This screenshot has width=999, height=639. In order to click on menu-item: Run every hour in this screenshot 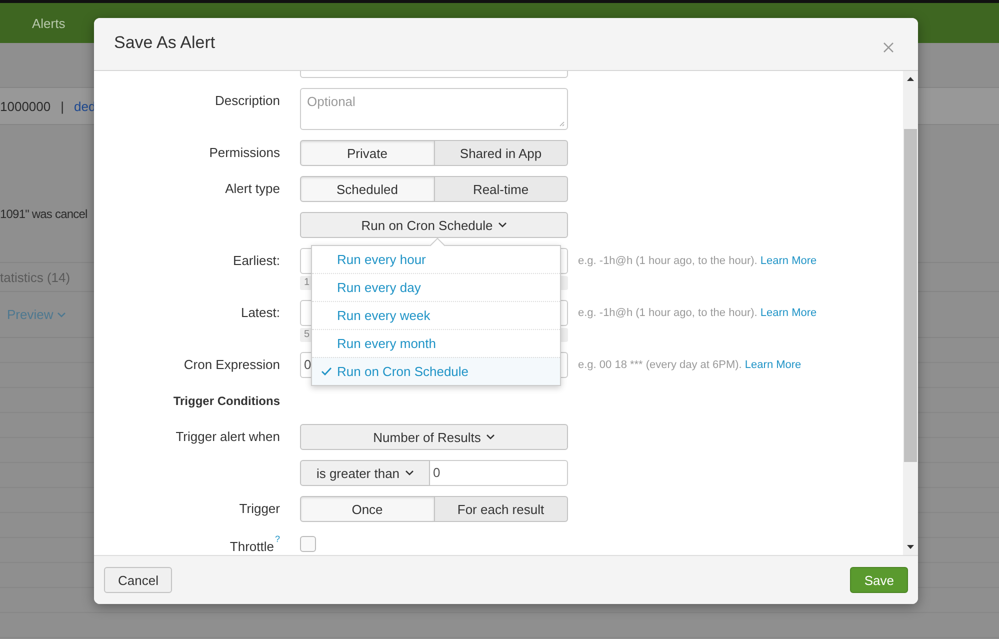, I will do `click(436, 259)`.